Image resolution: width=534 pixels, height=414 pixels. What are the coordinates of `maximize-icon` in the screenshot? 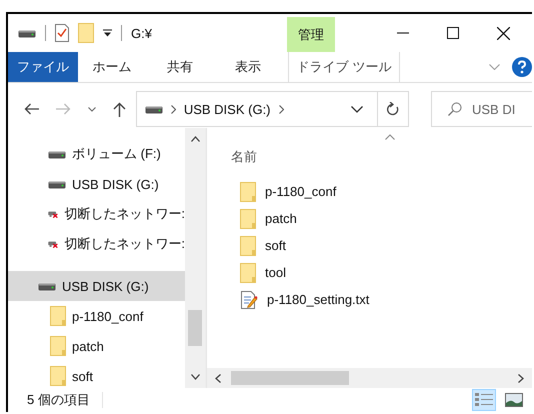 It's located at (453, 33).